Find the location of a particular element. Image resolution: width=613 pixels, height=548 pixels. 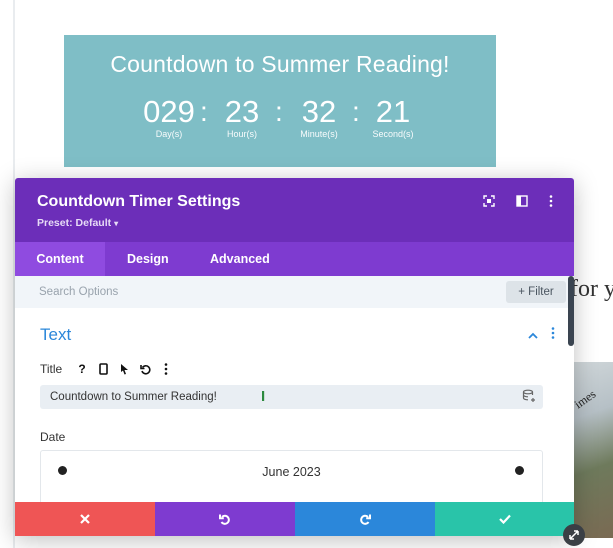

check-icon is located at coordinates (504, 519).